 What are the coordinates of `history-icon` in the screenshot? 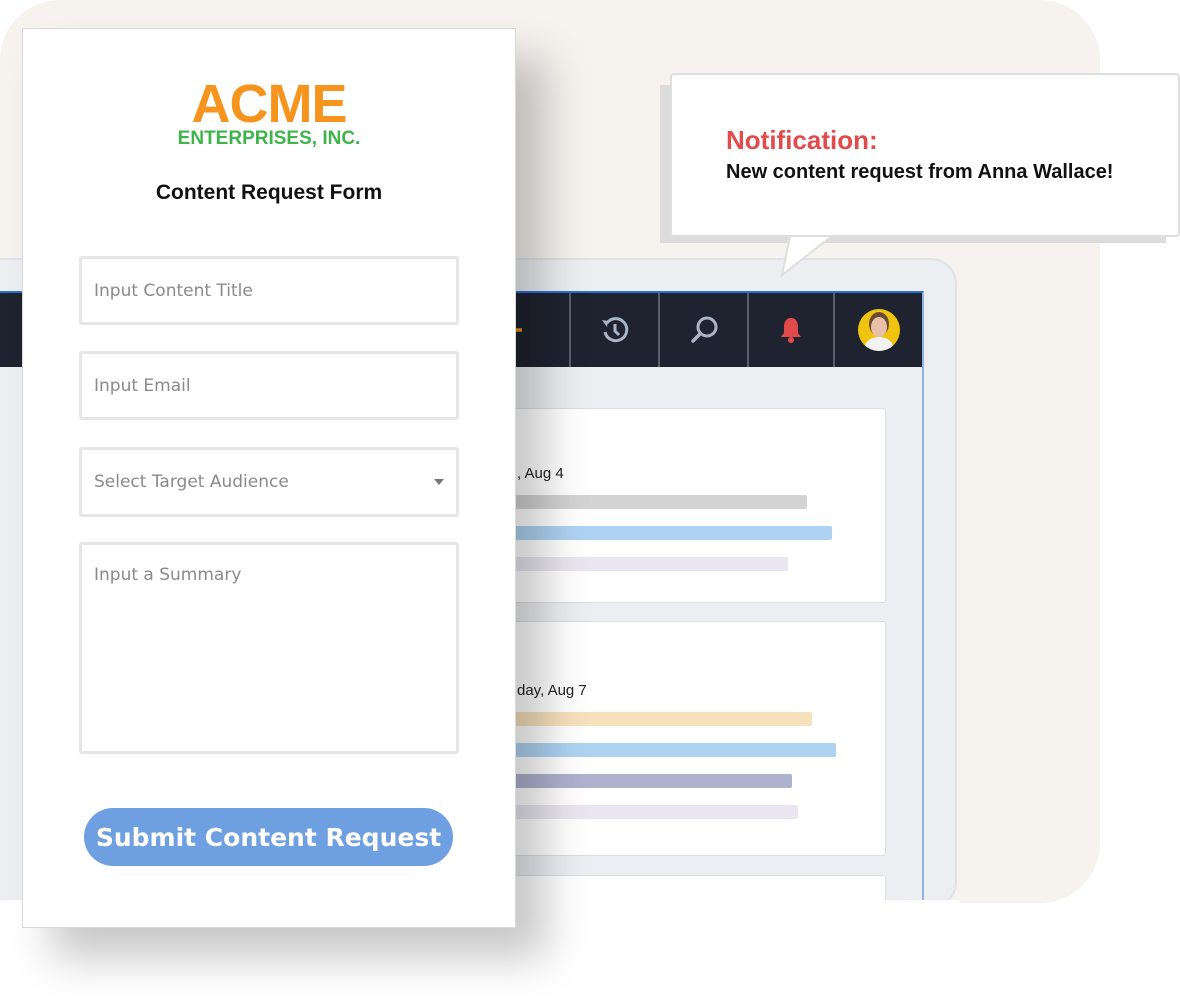 It's located at (614, 330).